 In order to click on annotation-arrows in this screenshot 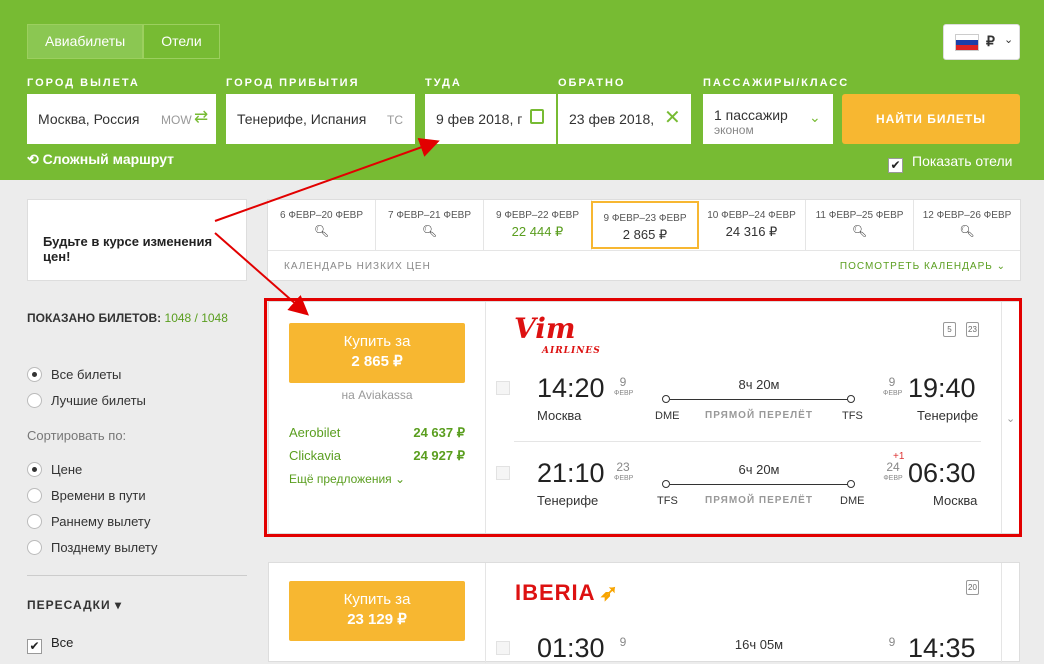, I will do `click(327, 226)`.